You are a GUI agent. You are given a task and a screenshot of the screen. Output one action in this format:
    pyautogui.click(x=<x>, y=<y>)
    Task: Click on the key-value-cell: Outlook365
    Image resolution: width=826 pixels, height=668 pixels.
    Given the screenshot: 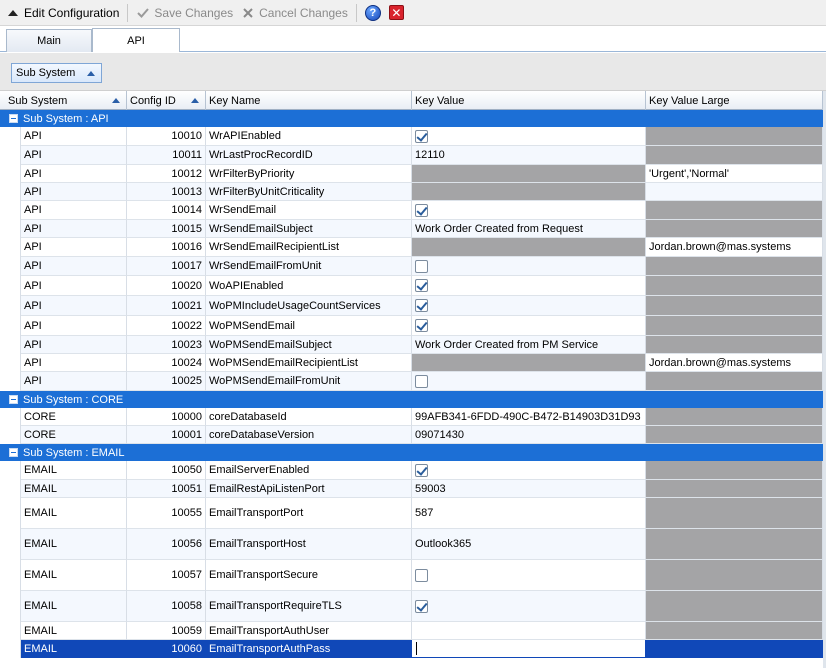 What is the action you would take?
    pyautogui.click(x=529, y=544)
    